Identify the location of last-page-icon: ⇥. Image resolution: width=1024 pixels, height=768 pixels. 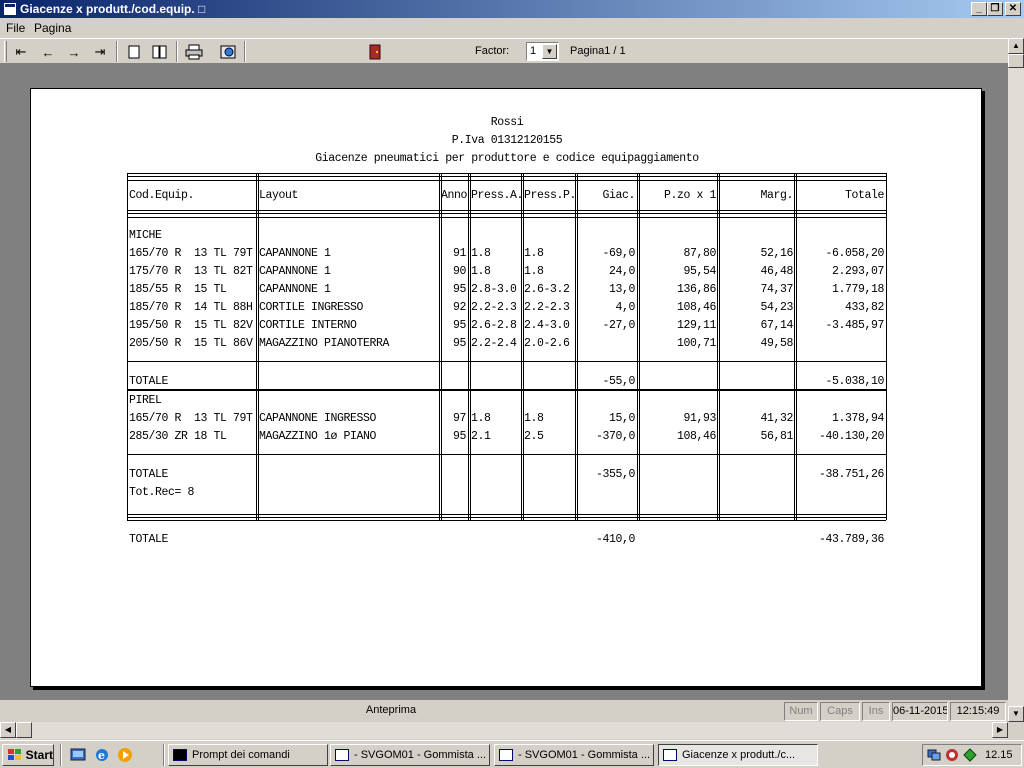
(100, 52).